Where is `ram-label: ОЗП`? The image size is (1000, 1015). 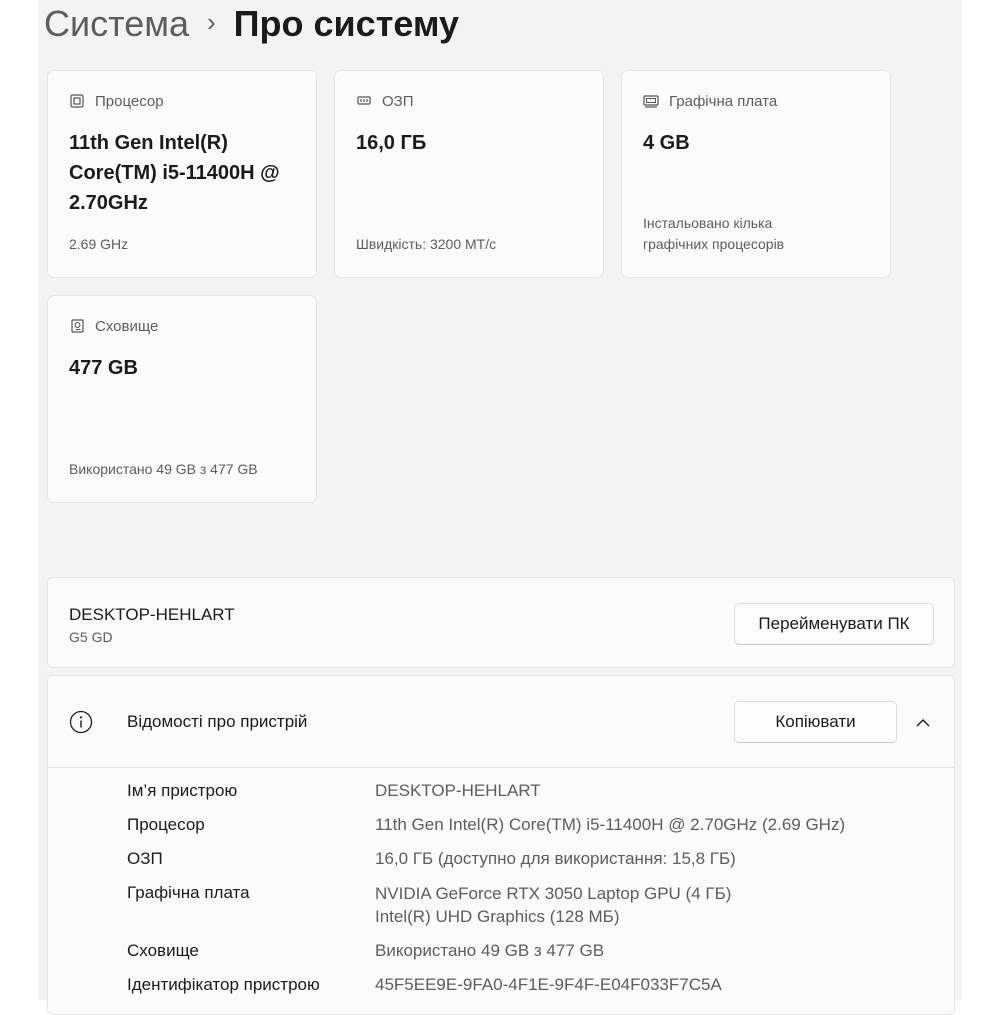 ram-label: ОЗП is located at coordinates (398, 101).